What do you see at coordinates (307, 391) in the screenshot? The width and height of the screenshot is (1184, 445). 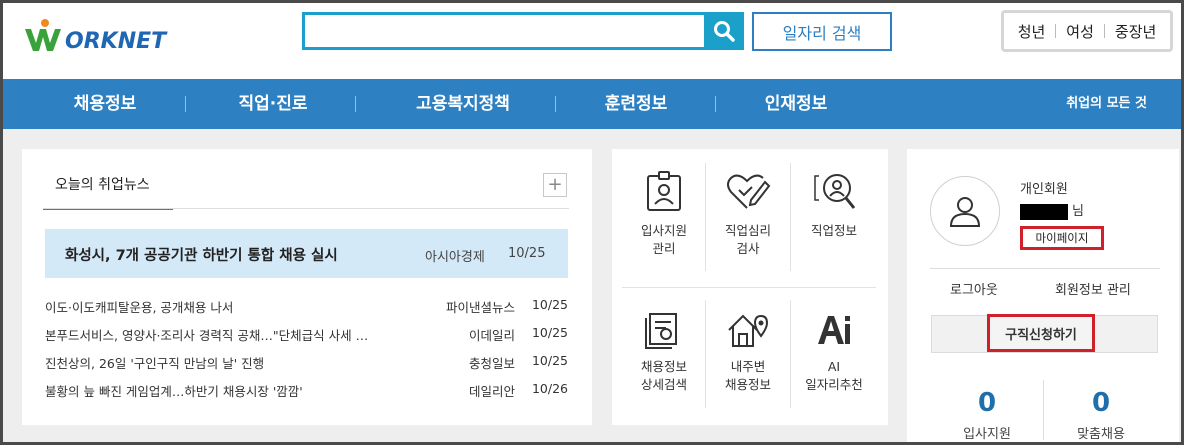 I see `news-item: 불황의 늪 빠진 게임업계…하반기 채용시장 '깜깜' 데일리안 10/26` at bounding box center [307, 391].